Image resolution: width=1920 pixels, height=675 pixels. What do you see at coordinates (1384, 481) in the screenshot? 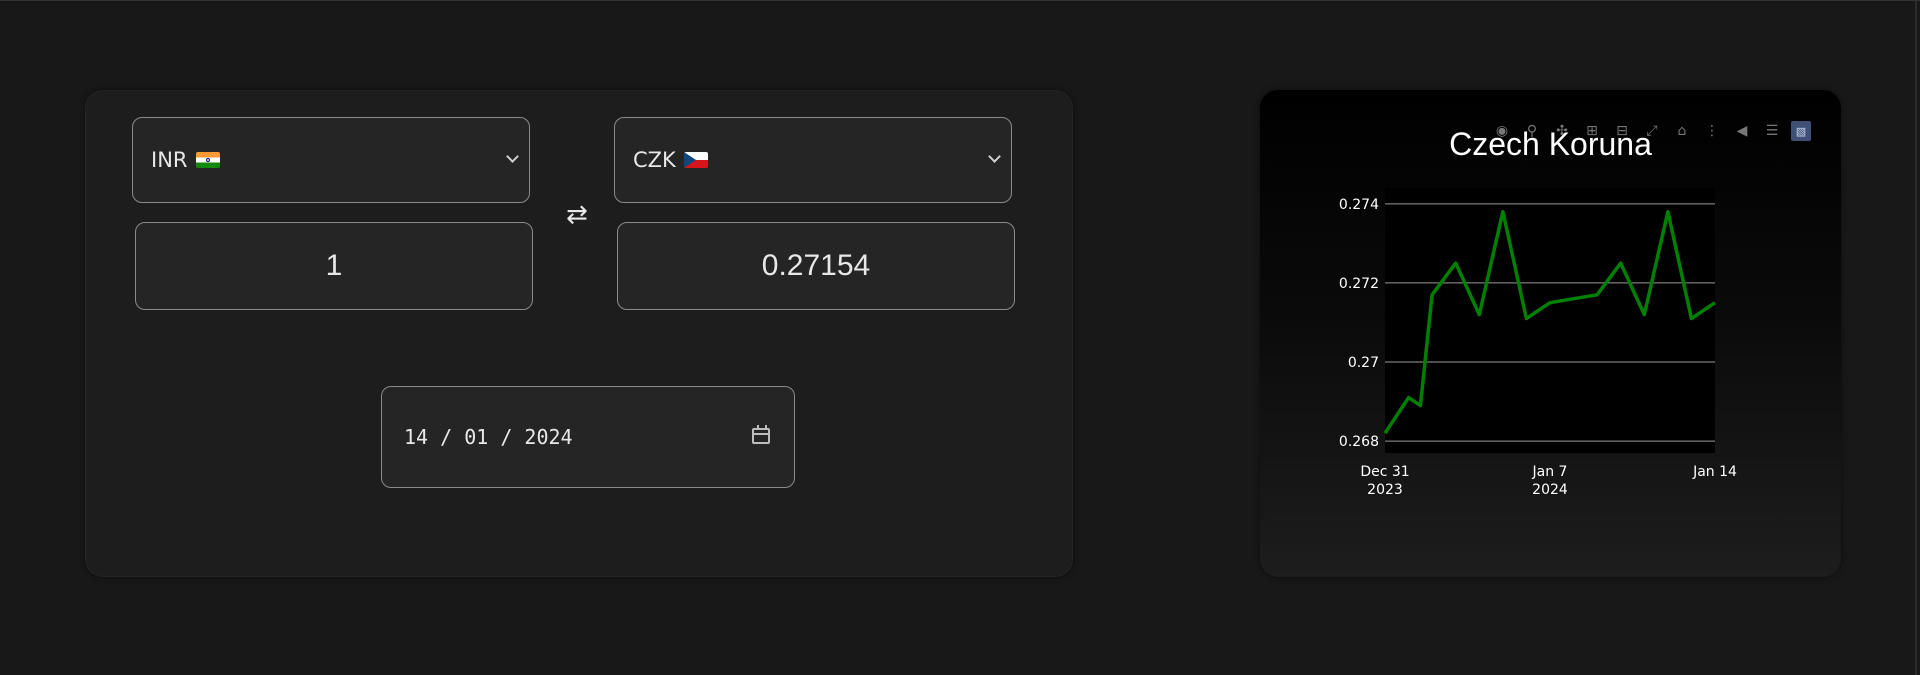
I see `x-tick-label: Dec 31 2023` at bounding box center [1384, 481].